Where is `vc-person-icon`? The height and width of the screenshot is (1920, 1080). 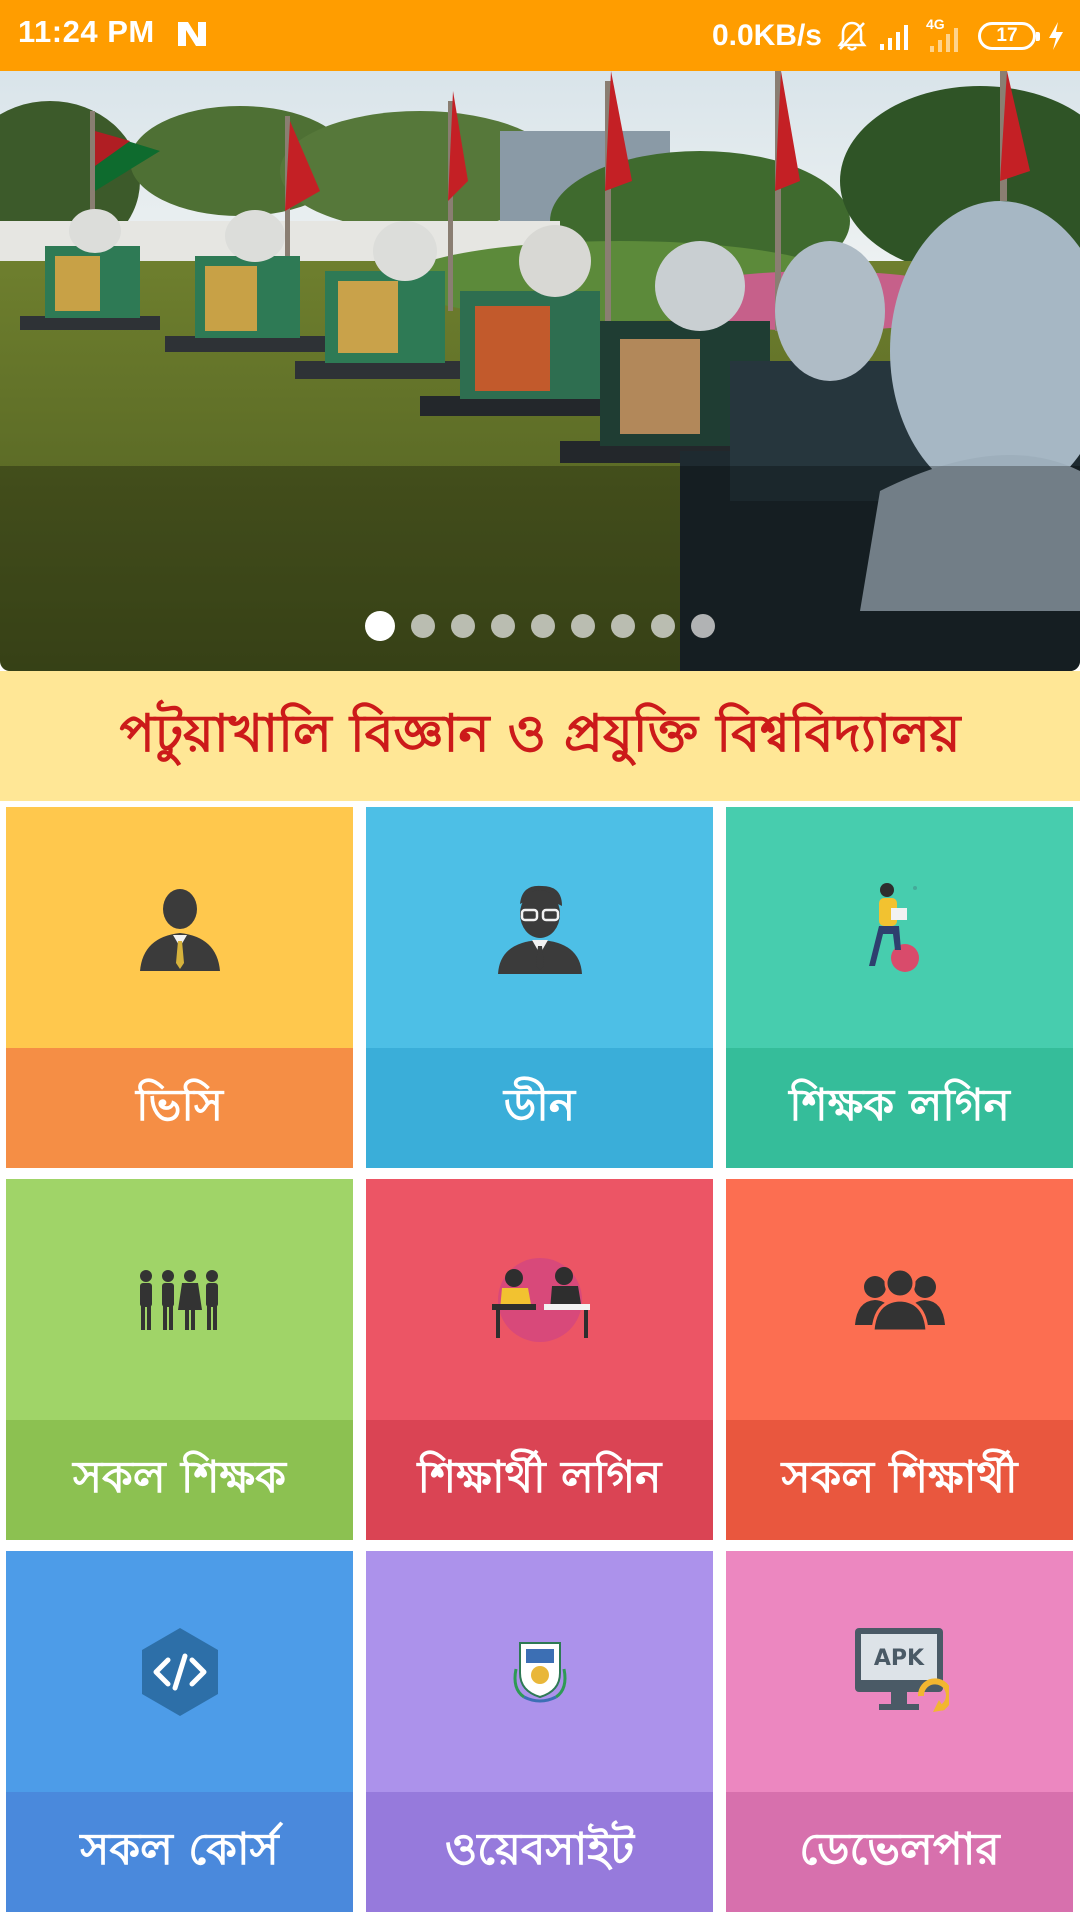 vc-person-icon is located at coordinates (179, 929).